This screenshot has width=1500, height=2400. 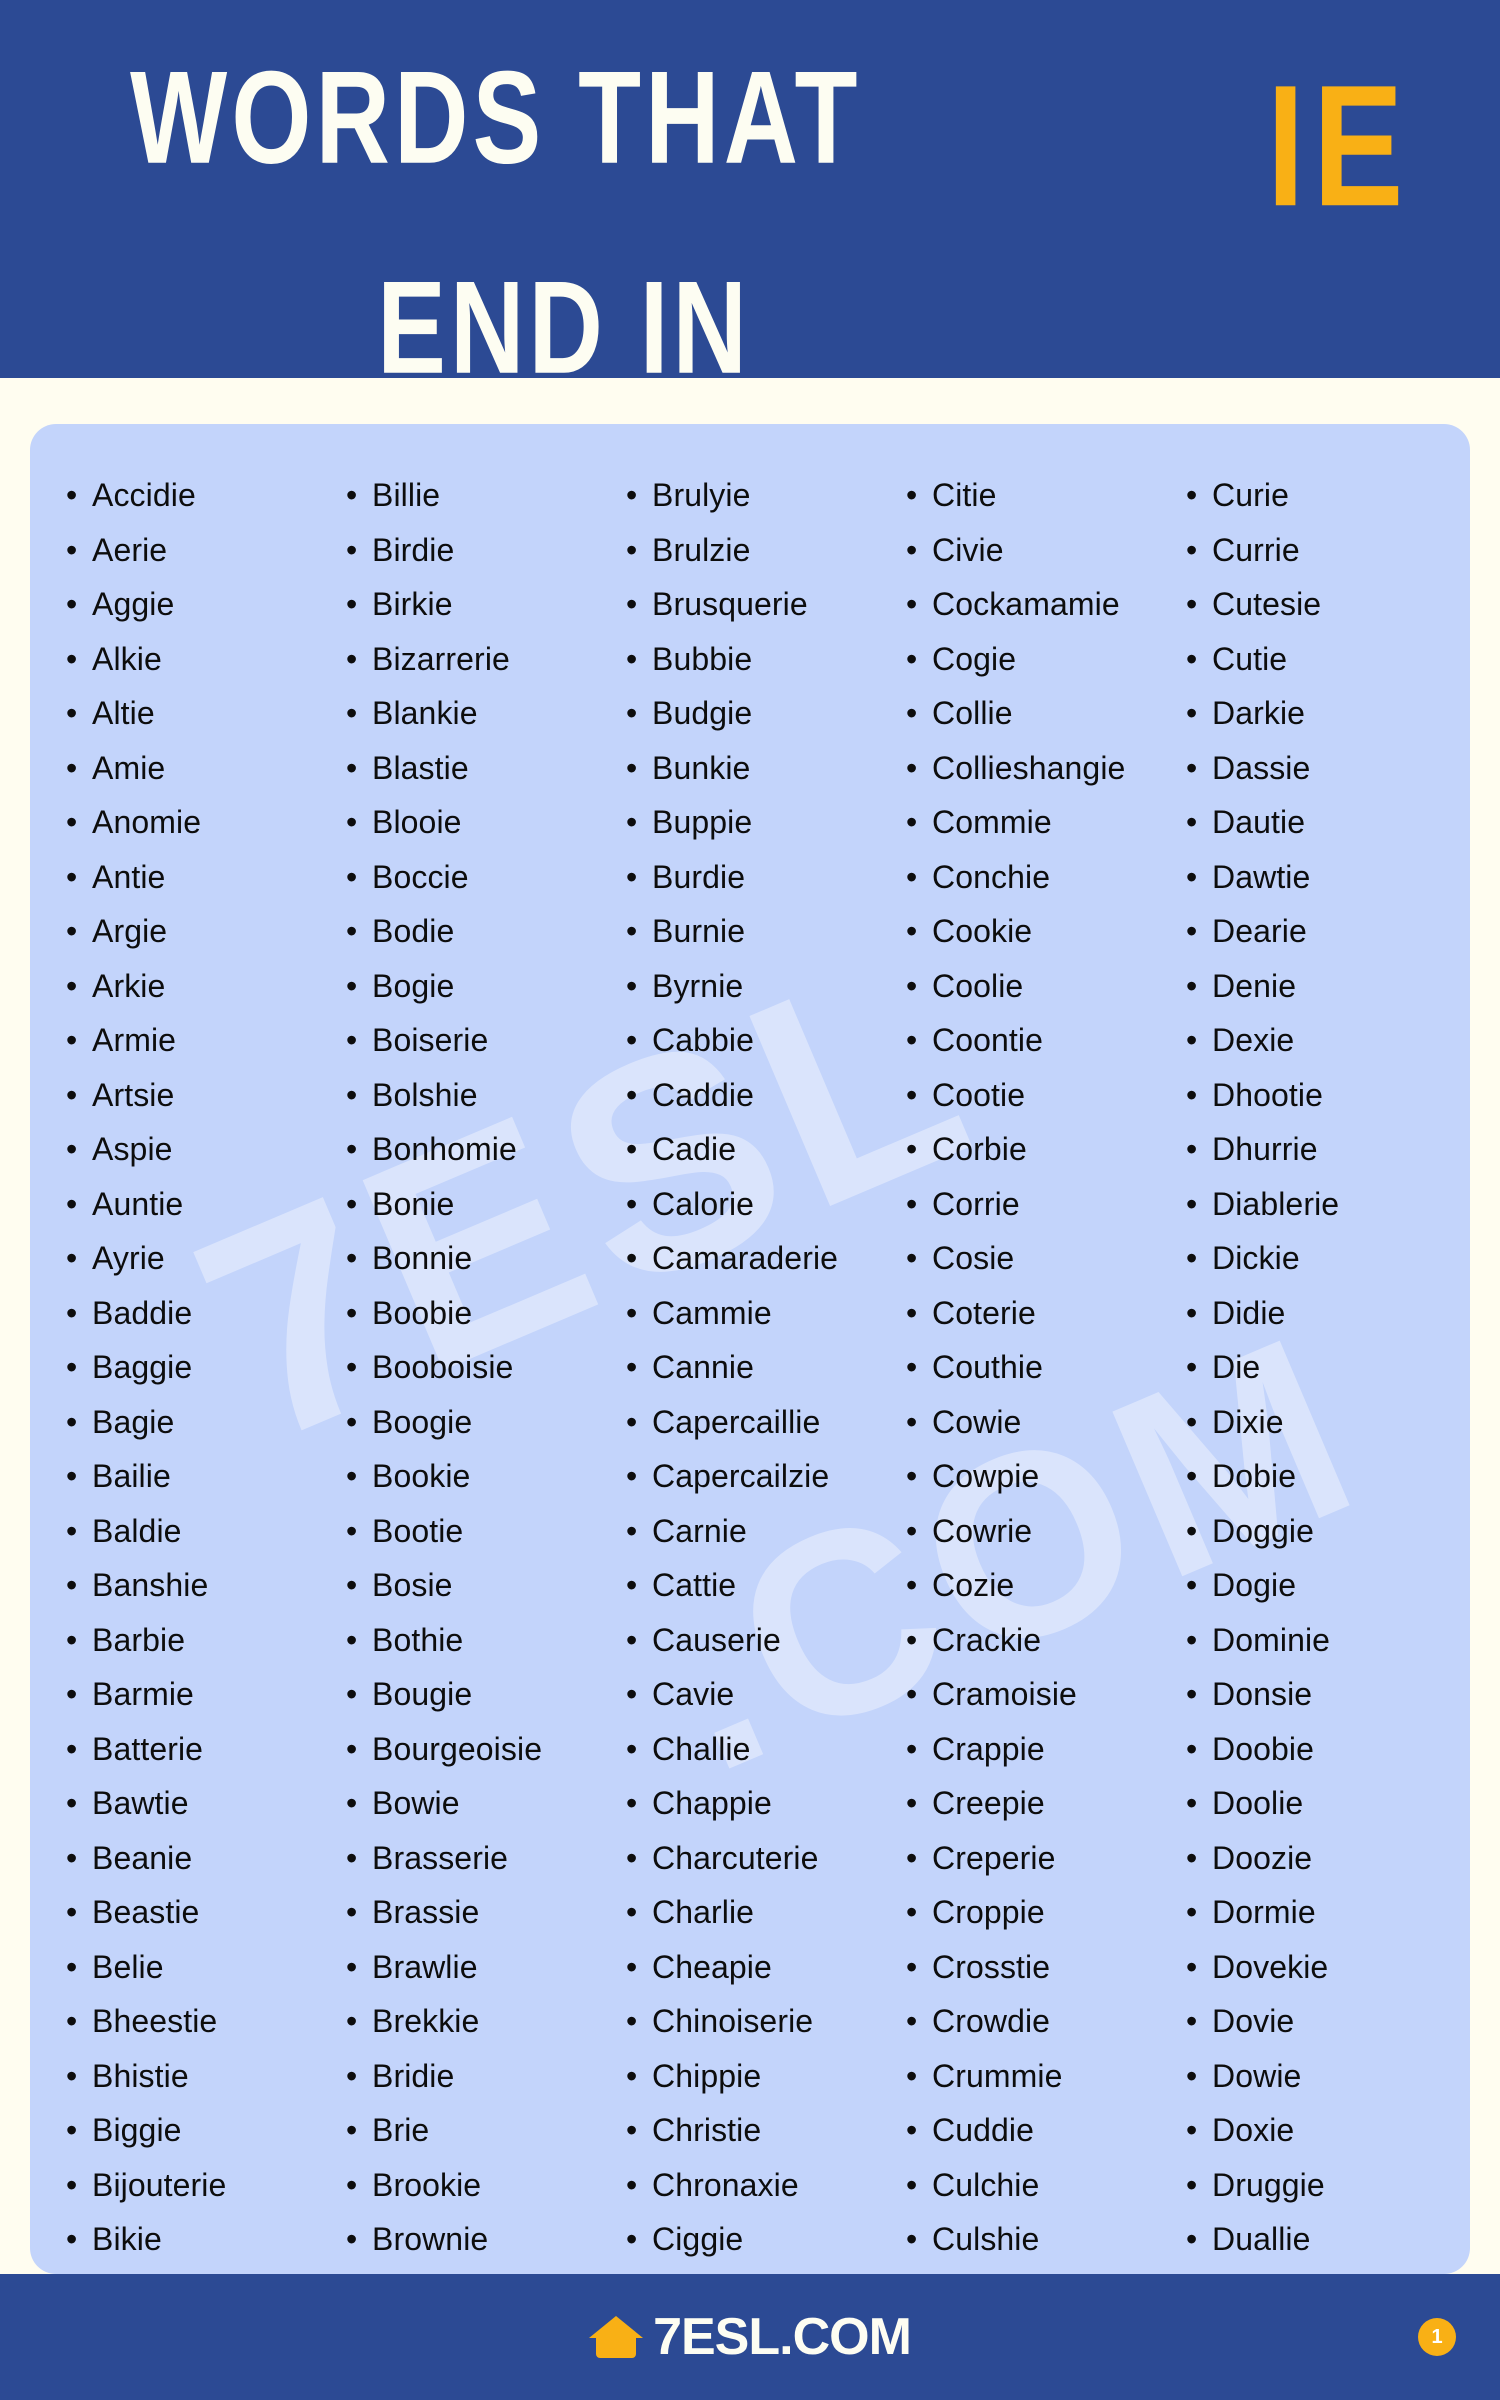 What do you see at coordinates (475, 1258) in the screenshot?
I see `word-list-item: • Bonnie` at bounding box center [475, 1258].